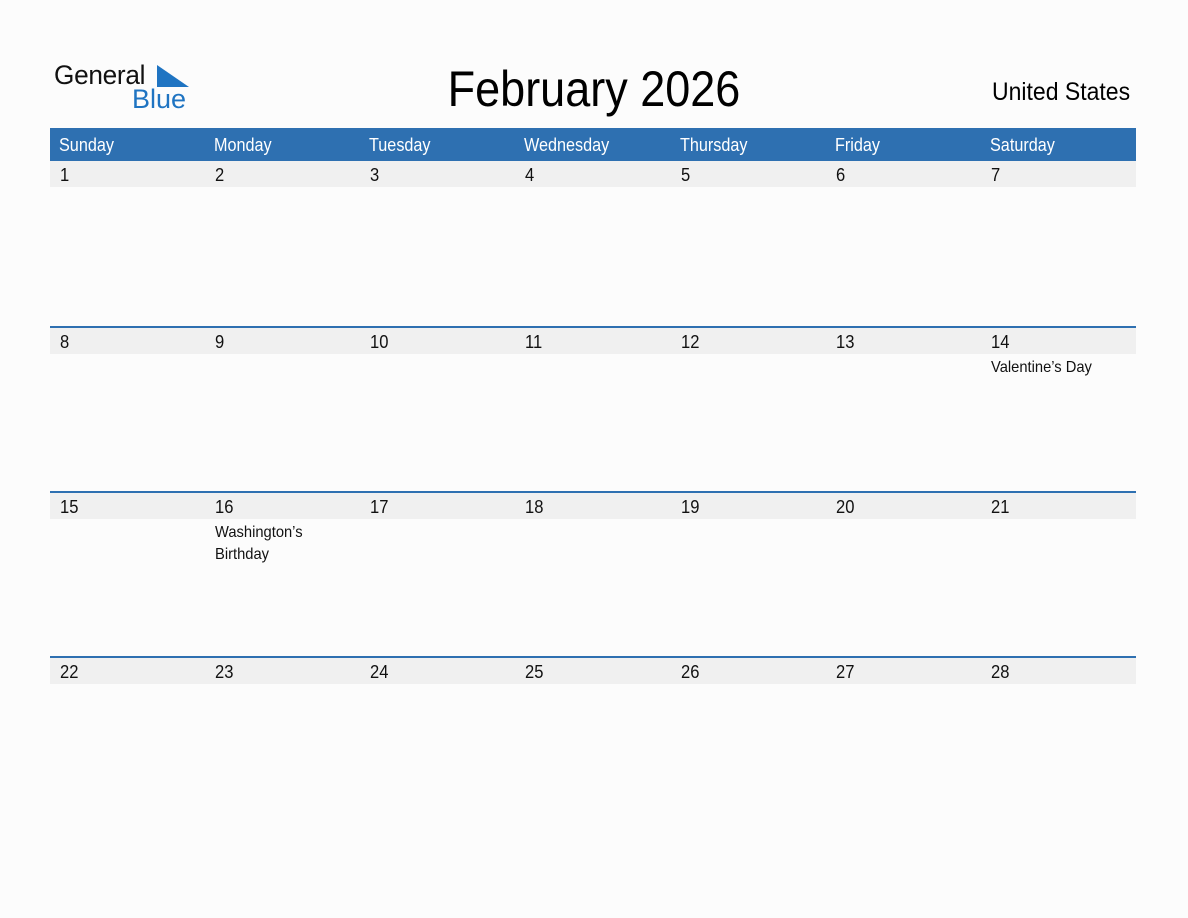  I want to click on day-cell: 17, so click(437, 574).